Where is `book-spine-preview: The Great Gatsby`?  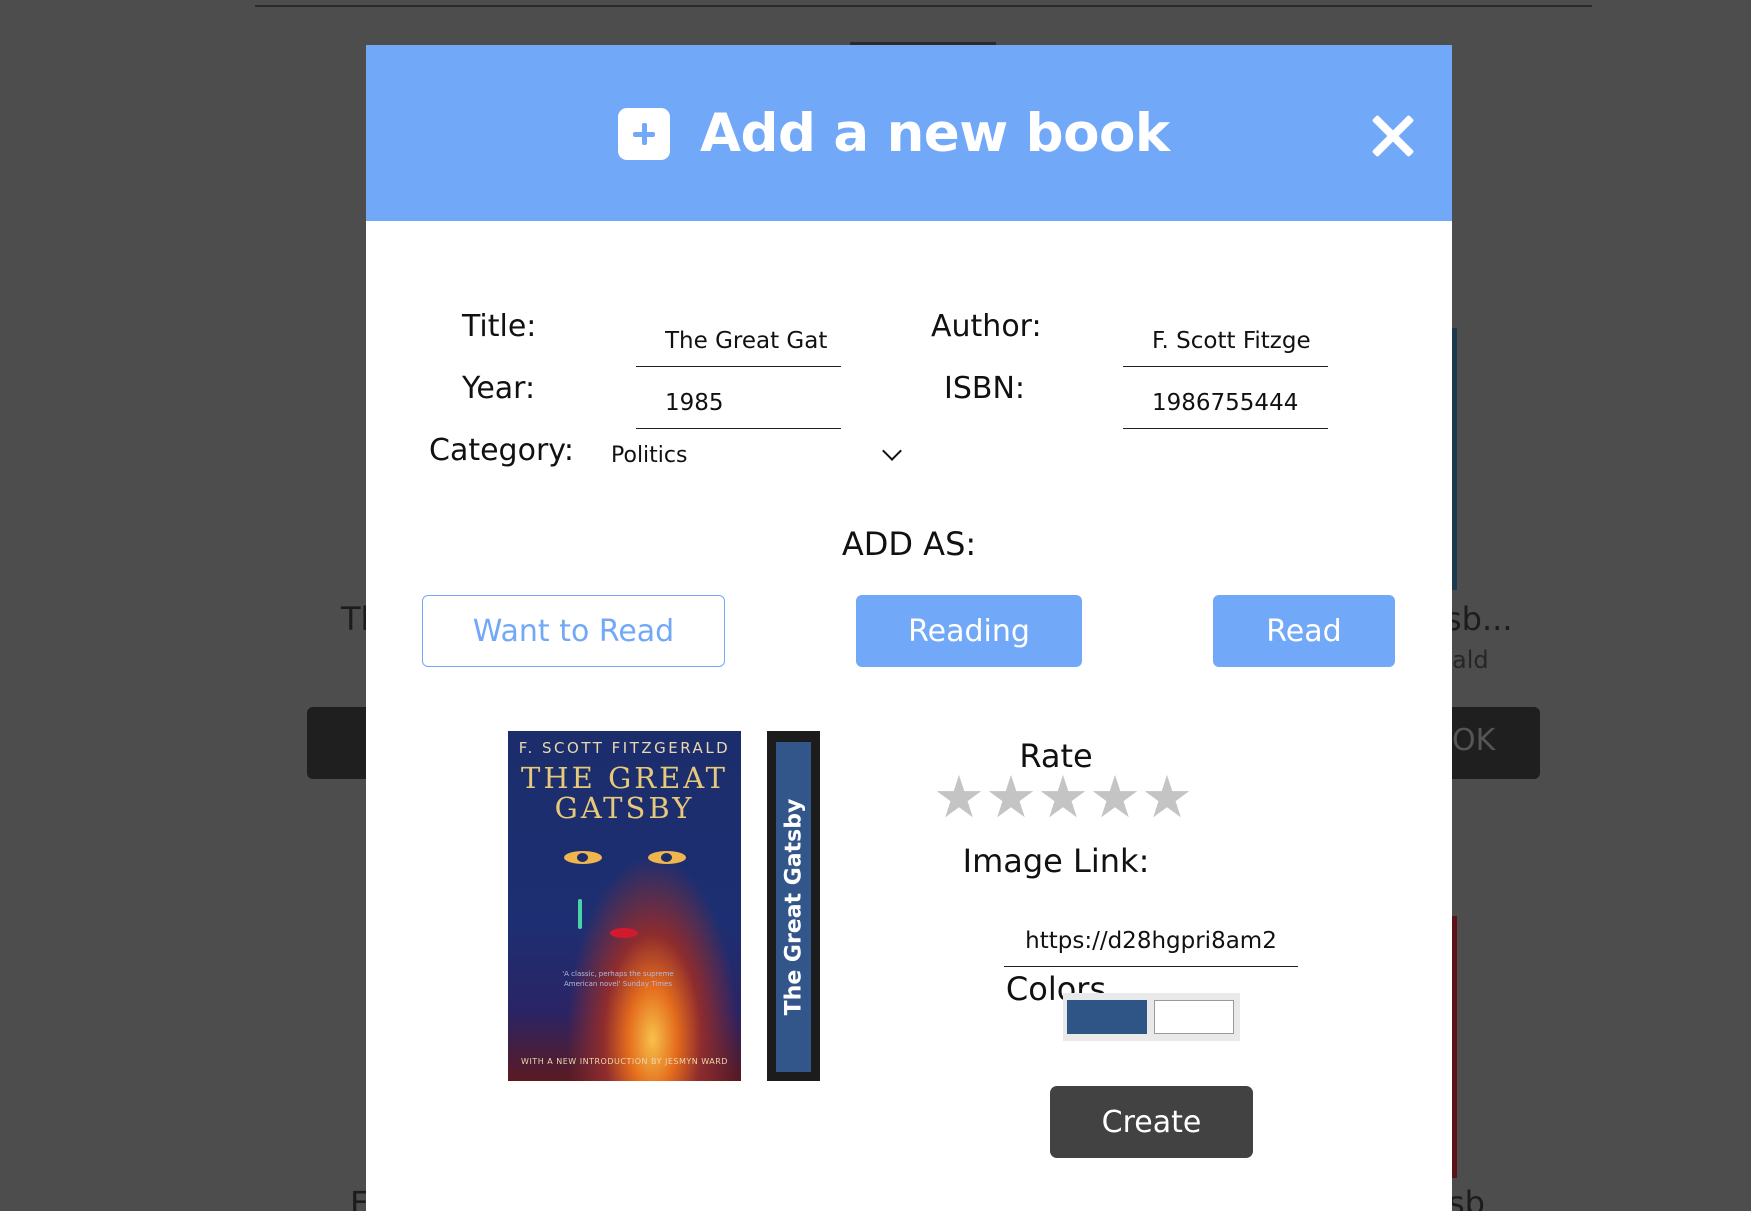
book-spine-preview: The Great Gatsby is located at coordinates (793, 906).